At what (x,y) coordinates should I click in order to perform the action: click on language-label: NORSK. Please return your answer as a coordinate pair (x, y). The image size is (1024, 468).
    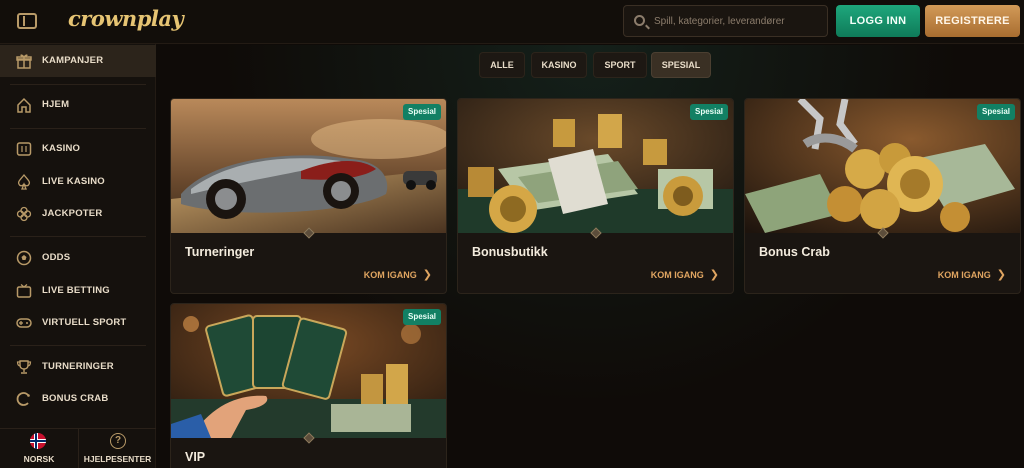
    Looking at the image, I should click on (39, 459).